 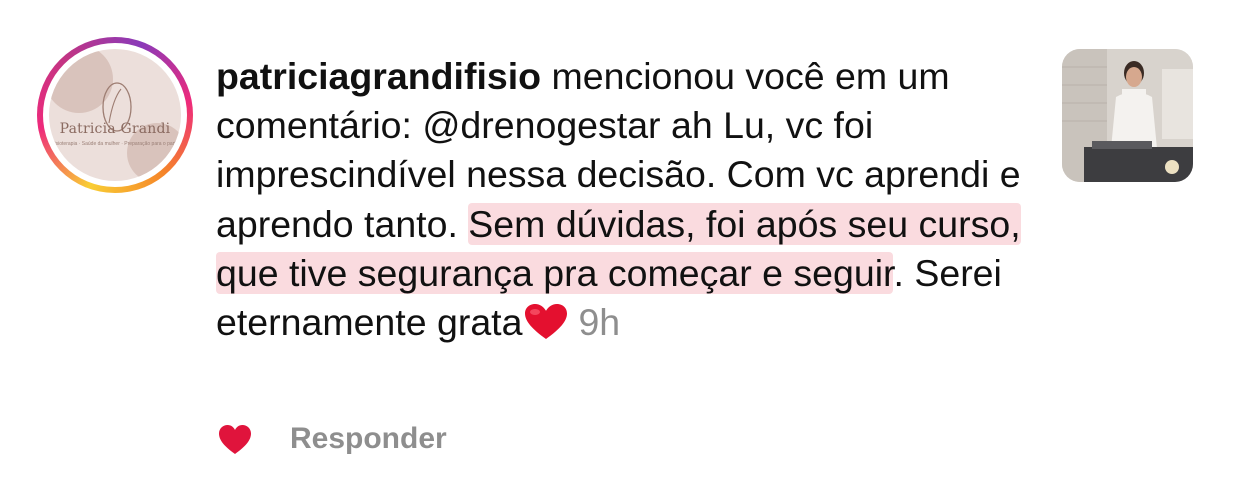 What do you see at coordinates (555, 272) in the screenshot?
I see `highlighted-text: que tive segurança pra começar e seguir` at bounding box center [555, 272].